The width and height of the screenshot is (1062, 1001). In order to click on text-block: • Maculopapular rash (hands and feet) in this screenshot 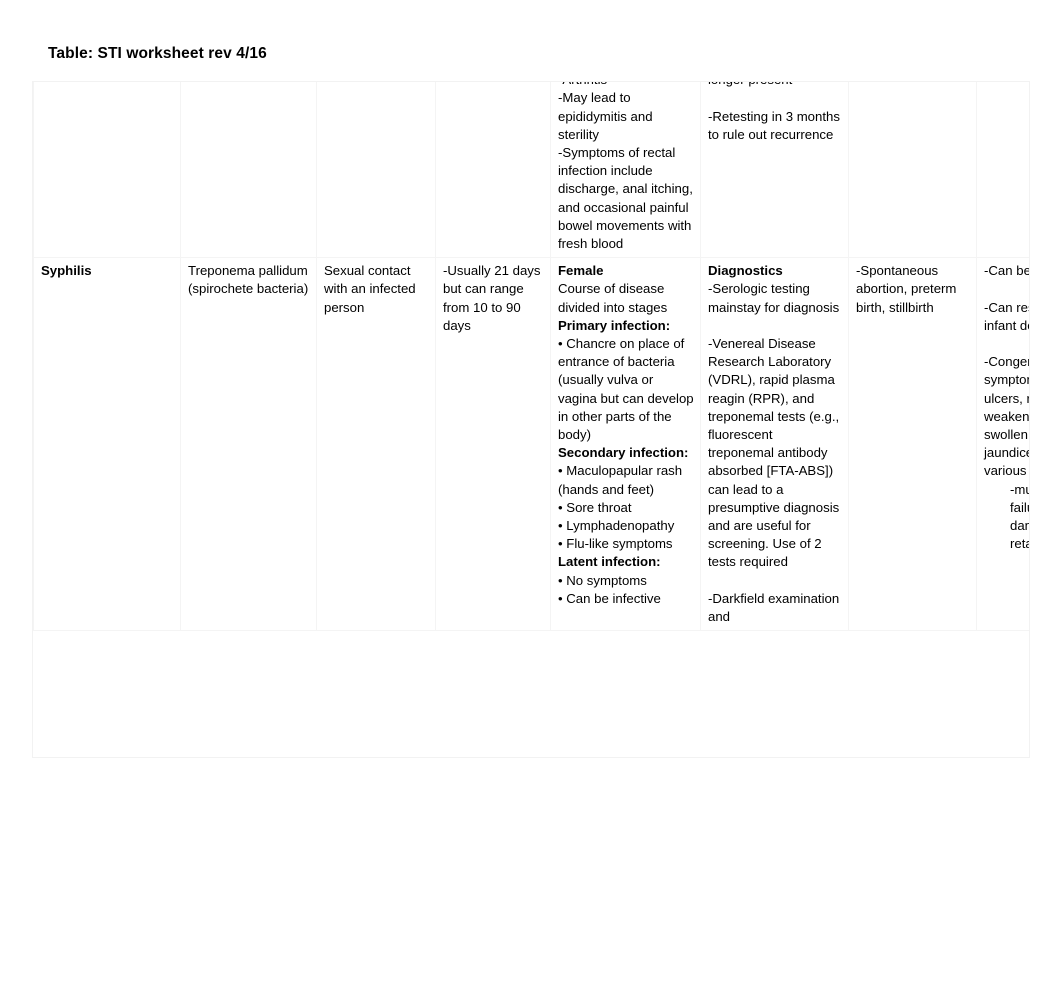, I will do `click(620, 480)`.